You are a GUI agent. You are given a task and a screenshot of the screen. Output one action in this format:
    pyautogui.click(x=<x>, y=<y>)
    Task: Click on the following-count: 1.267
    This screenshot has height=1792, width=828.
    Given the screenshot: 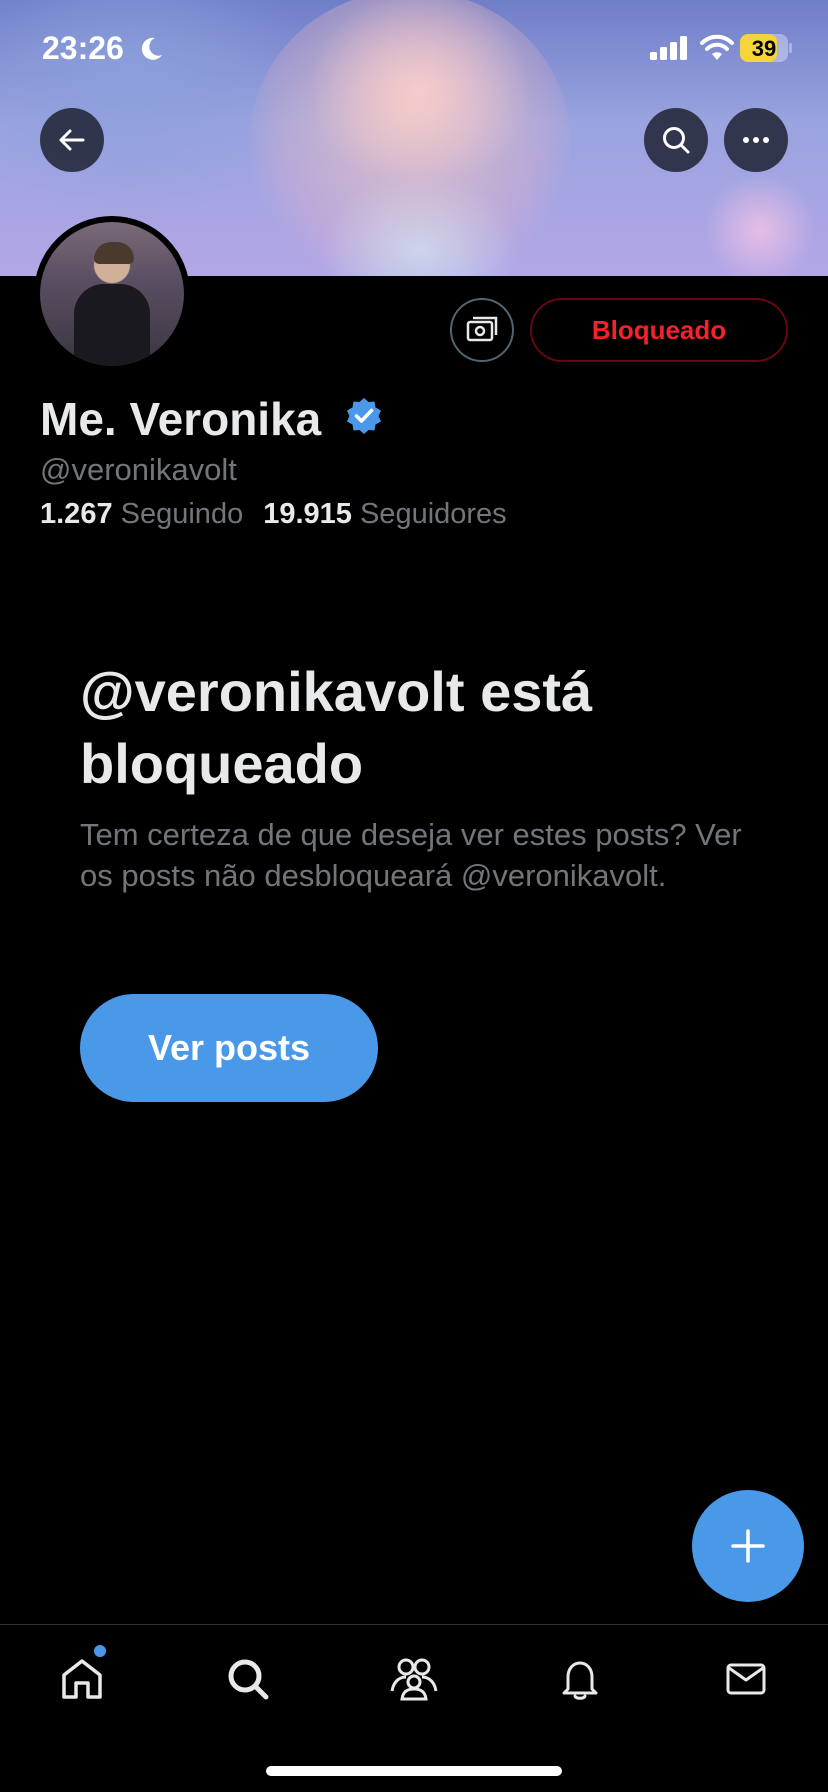 What is the action you would take?
    pyautogui.click(x=76, y=514)
    